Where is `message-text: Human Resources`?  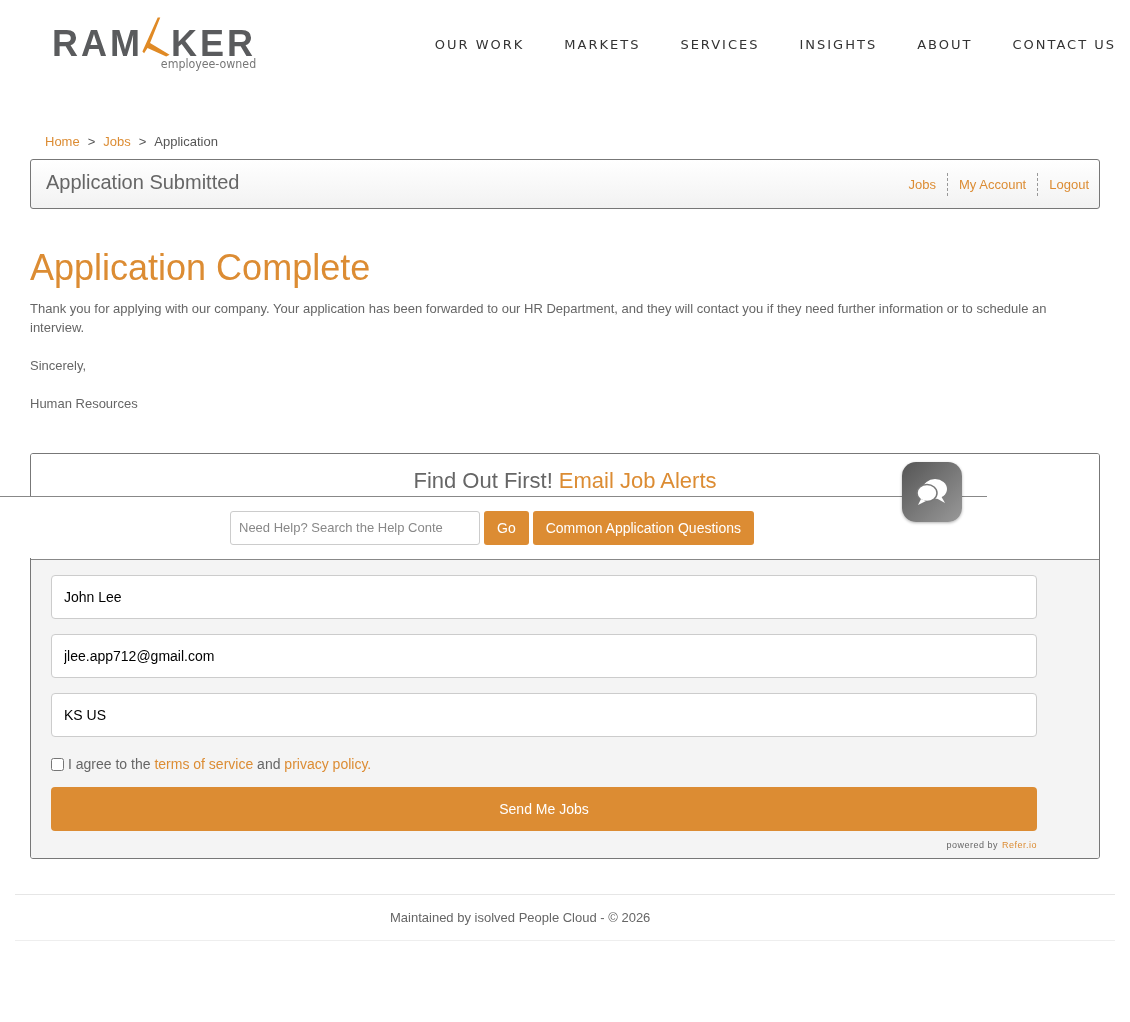 message-text: Human Resources is located at coordinates (84, 404).